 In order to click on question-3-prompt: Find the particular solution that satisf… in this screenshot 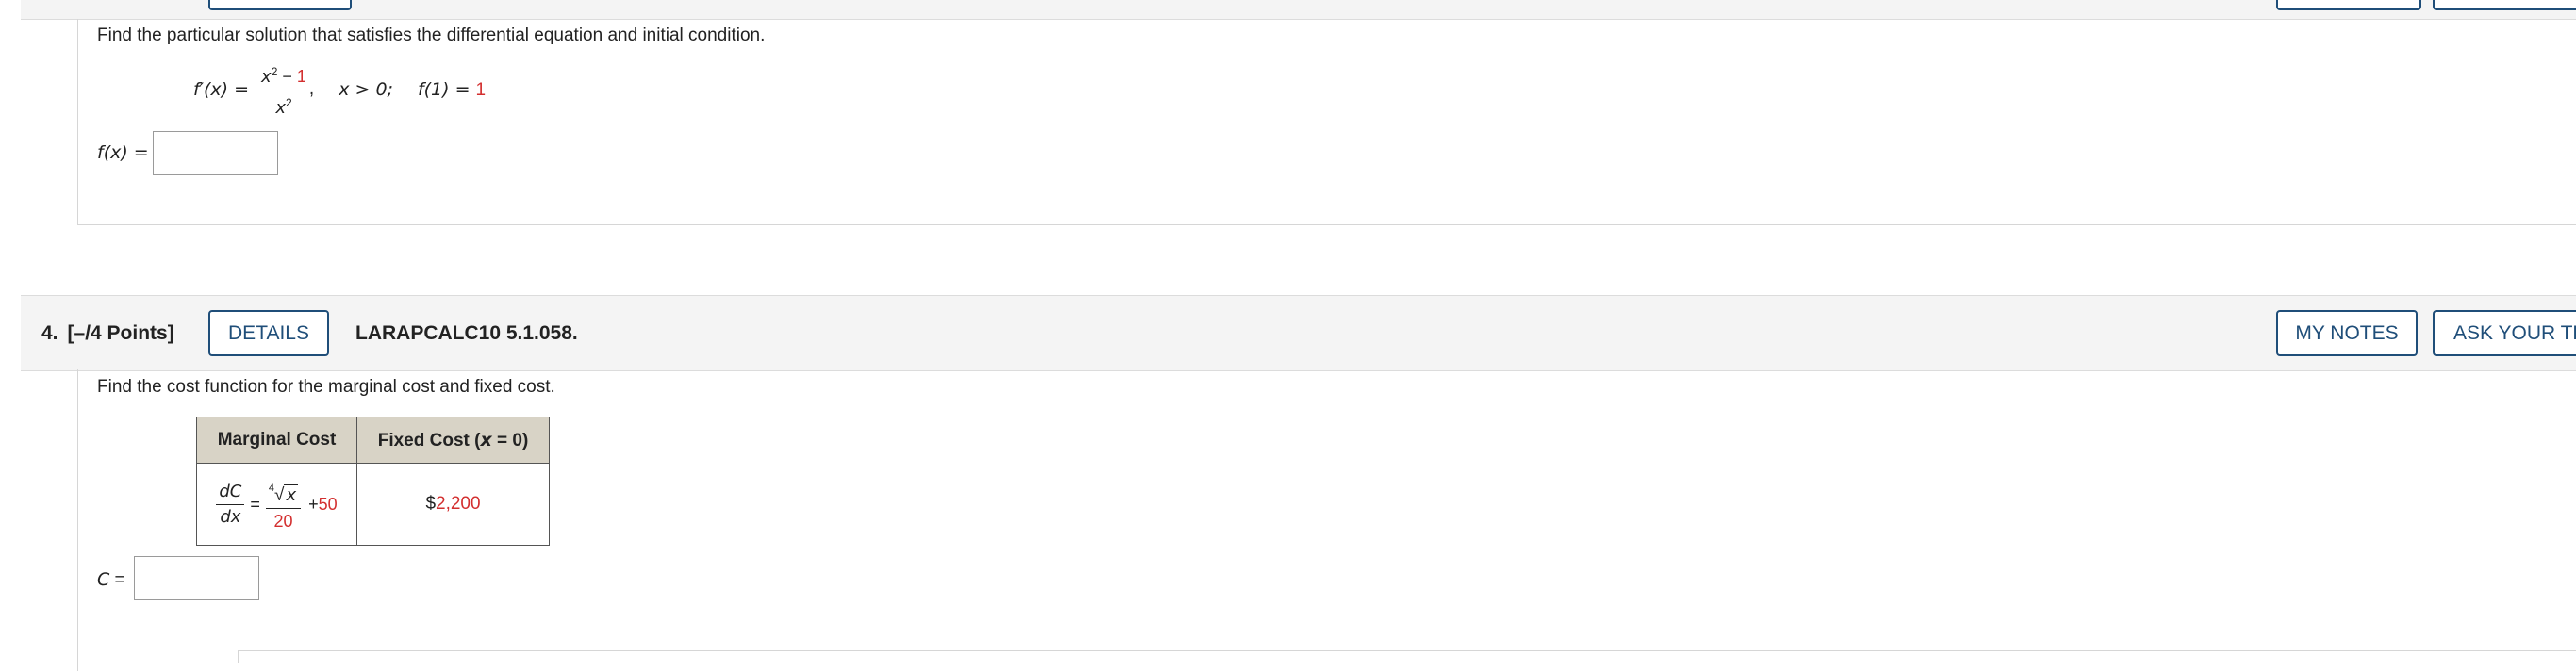, I will do `click(431, 35)`.